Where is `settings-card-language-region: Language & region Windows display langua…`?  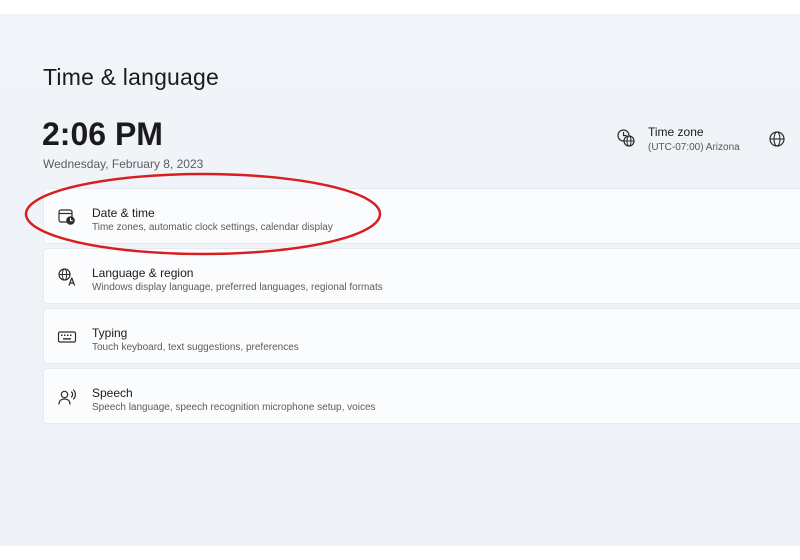 settings-card-language-region: Language & region Windows display langua… is located at coordinates (421, 276).